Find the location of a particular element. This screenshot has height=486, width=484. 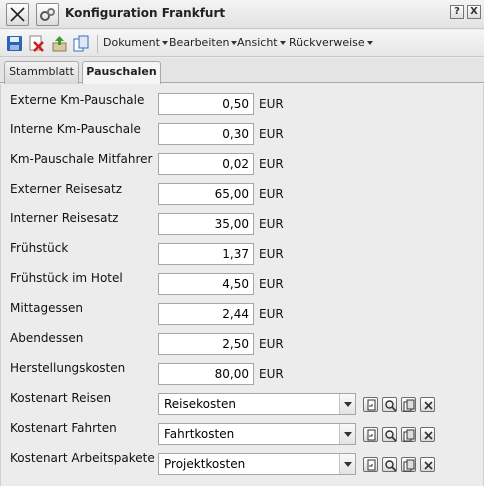

select-value: Reisekosten is located at coordinates (200, 404).